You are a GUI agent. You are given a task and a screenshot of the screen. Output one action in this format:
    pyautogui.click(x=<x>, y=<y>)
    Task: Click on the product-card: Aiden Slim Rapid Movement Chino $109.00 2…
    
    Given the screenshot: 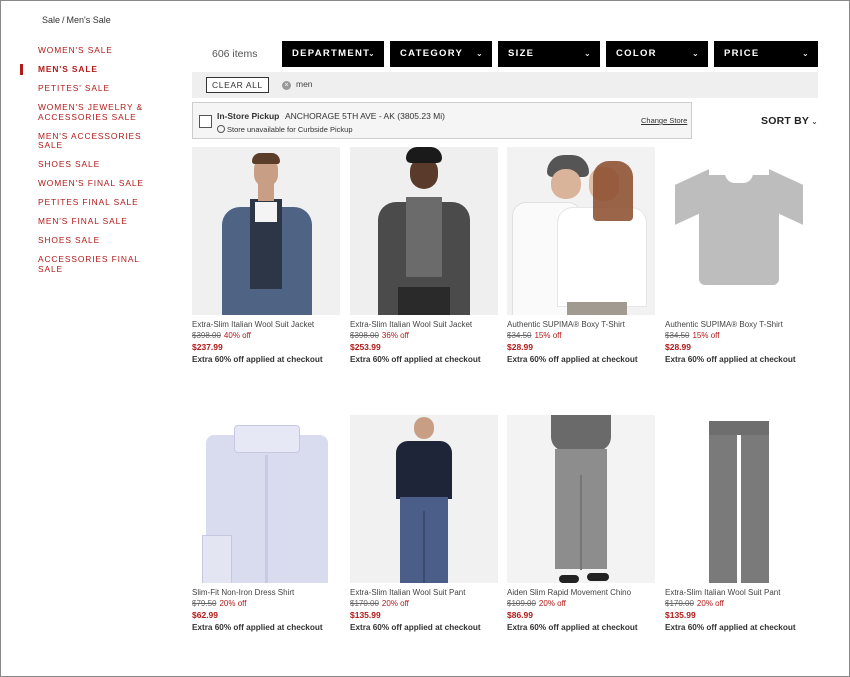 What is the action you would take?
    pyautogui.click(x=582, y=523)
    